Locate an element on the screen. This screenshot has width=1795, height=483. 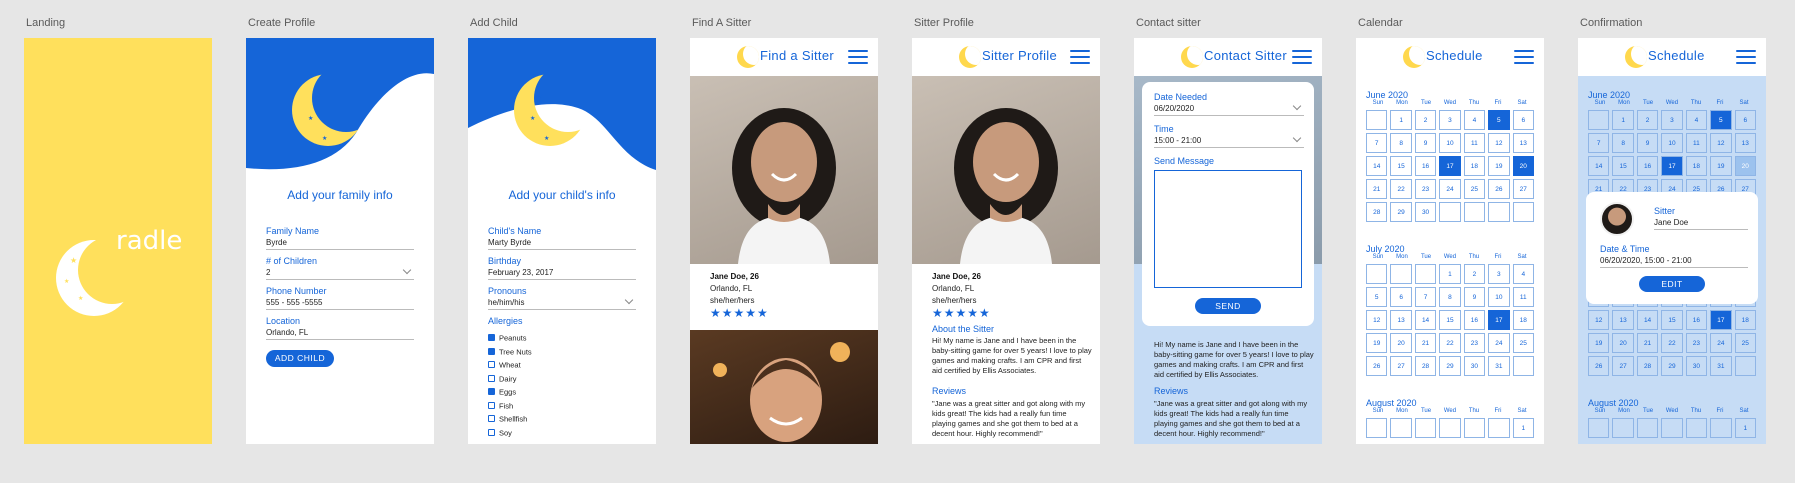
family-name-field: Byrde is located at coordinates (276, 242).